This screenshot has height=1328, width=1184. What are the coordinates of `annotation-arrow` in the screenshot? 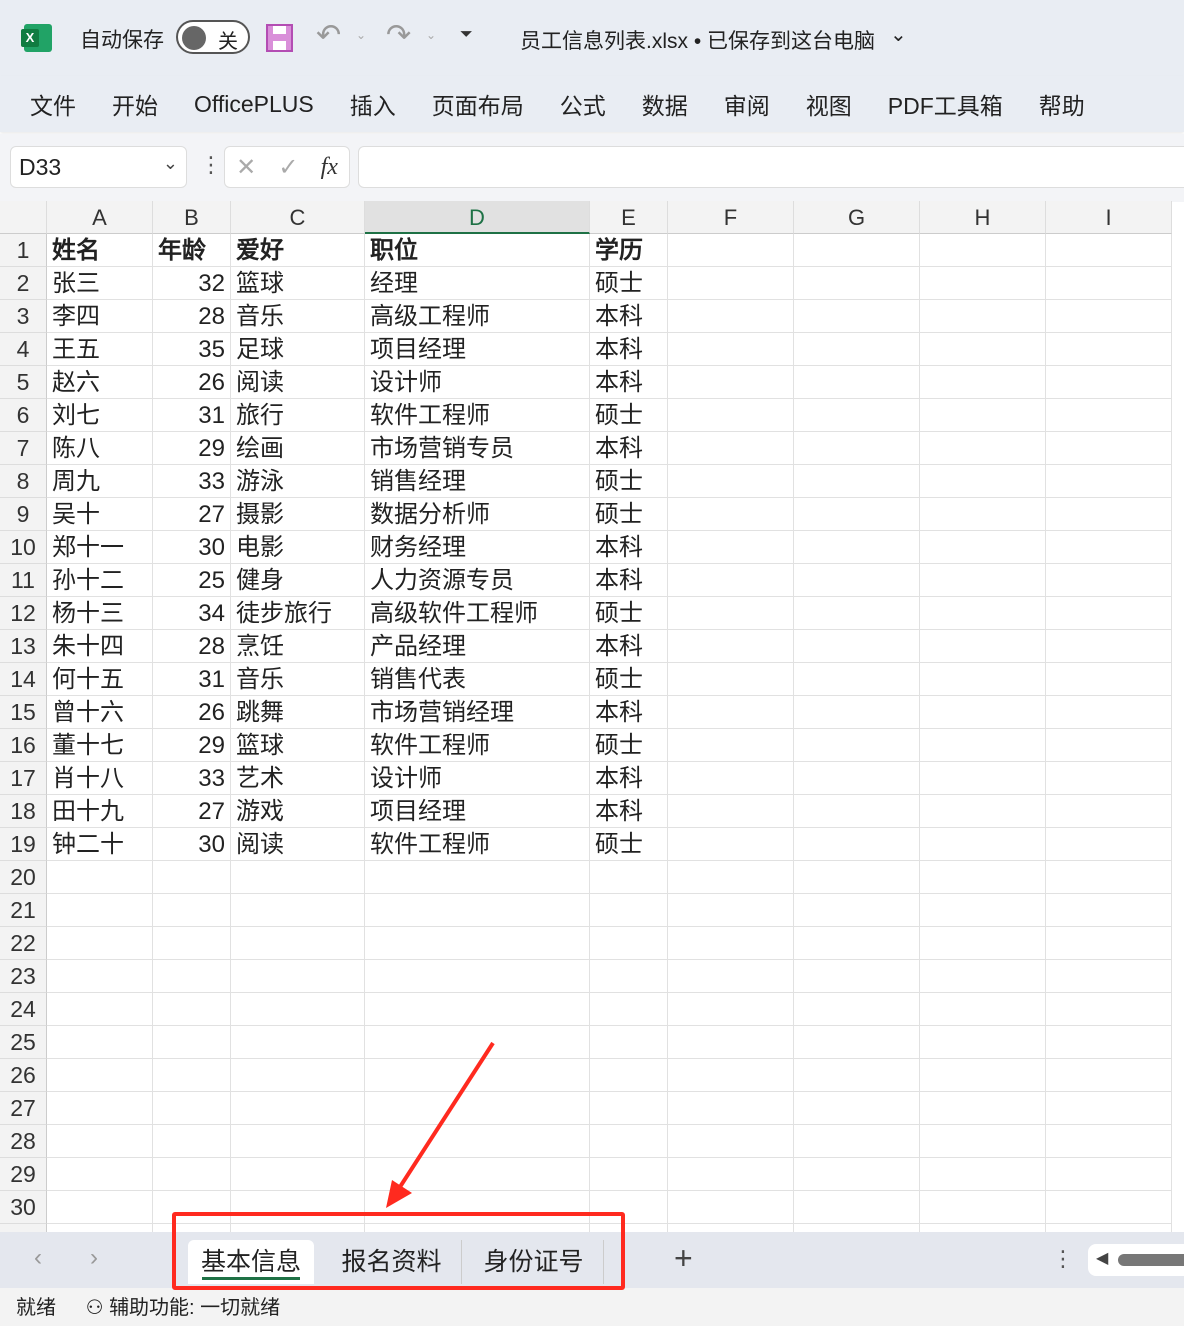 It's located at (440, 1124).